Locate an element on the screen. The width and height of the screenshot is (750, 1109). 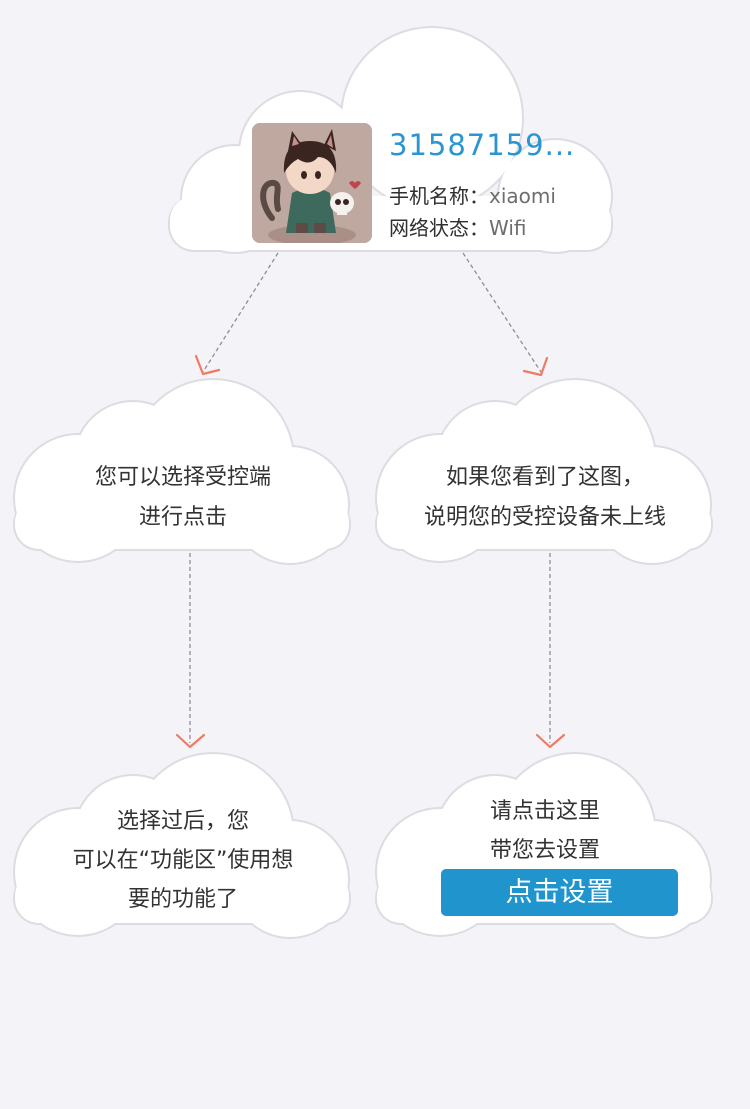
phone-name-value: xiaomi is located at coordinates (522, 196).